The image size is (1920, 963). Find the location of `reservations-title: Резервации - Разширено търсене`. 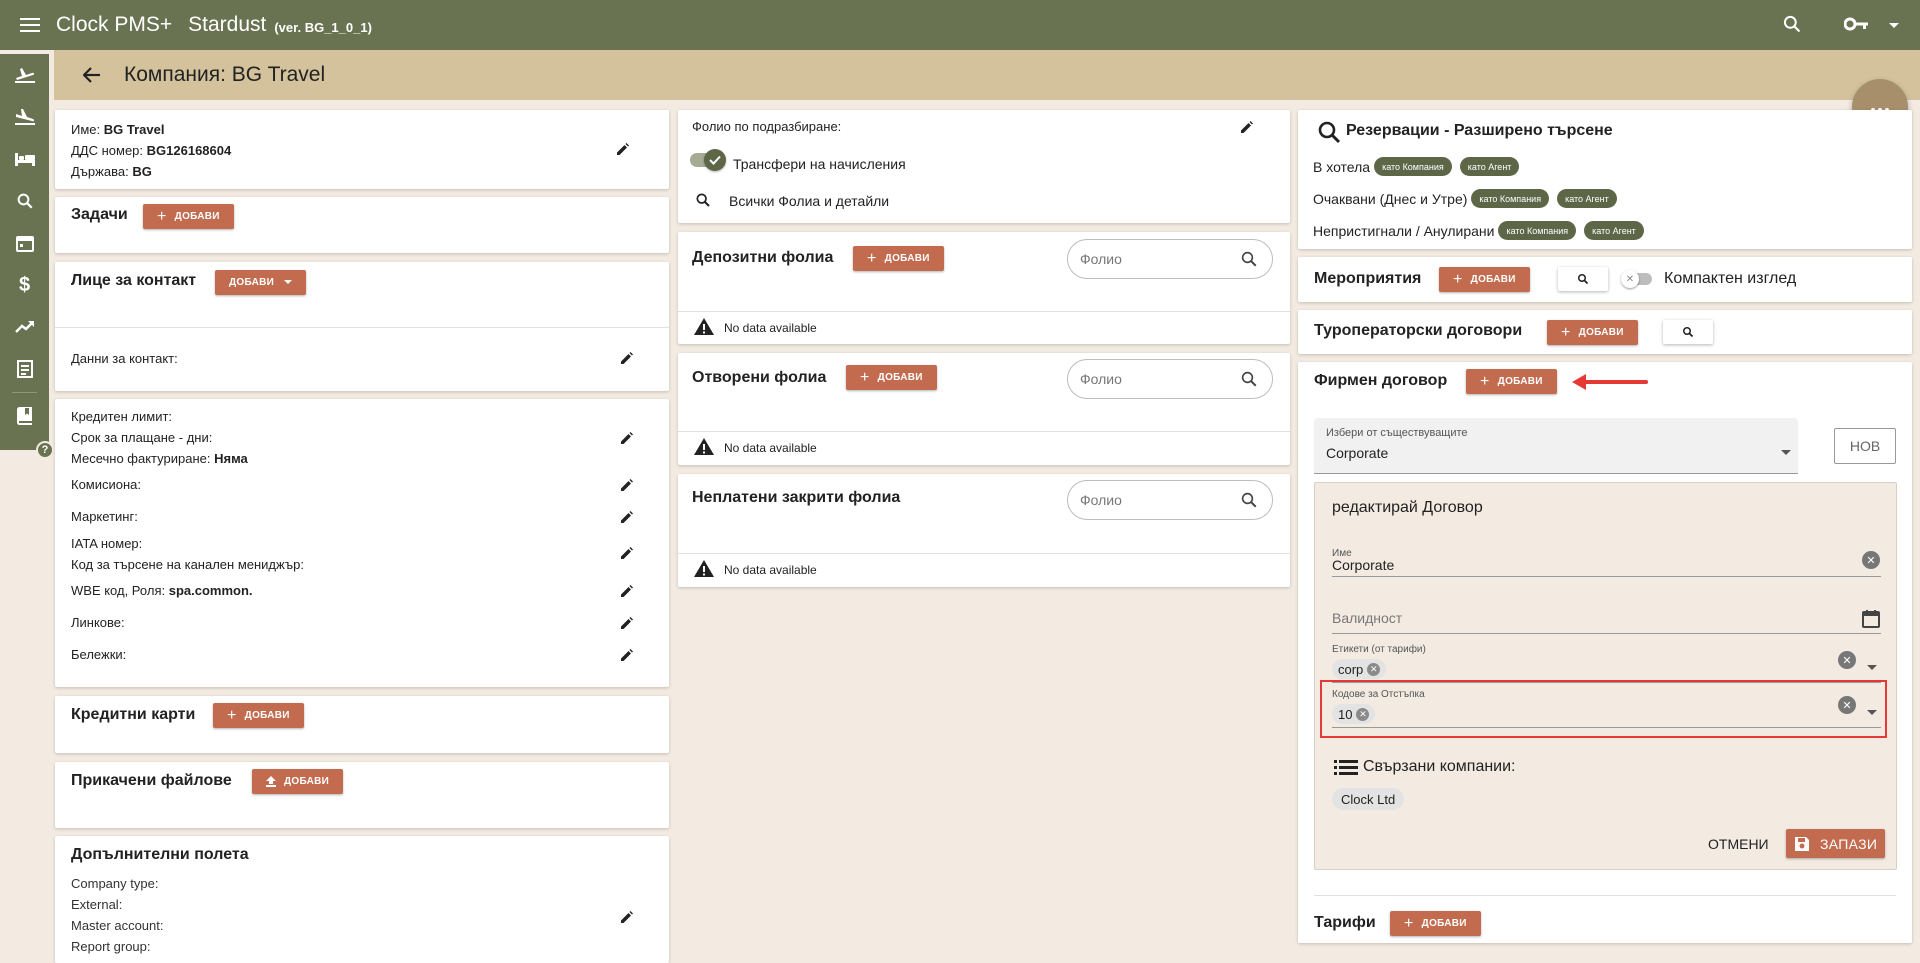

reservations-title: Резервации - Разширено търсене is located at coordinates (1479, 130).